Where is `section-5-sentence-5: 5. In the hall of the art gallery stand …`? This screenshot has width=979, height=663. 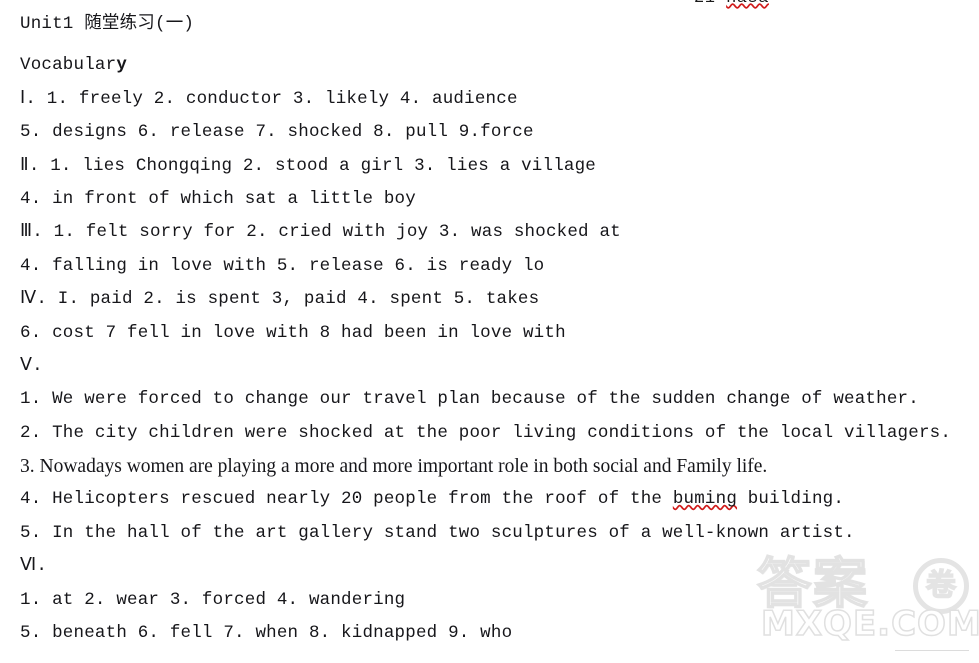 section-5-sentence-5: 5. In the hall of the art gallery stand … is located at coordinates (437, 532).